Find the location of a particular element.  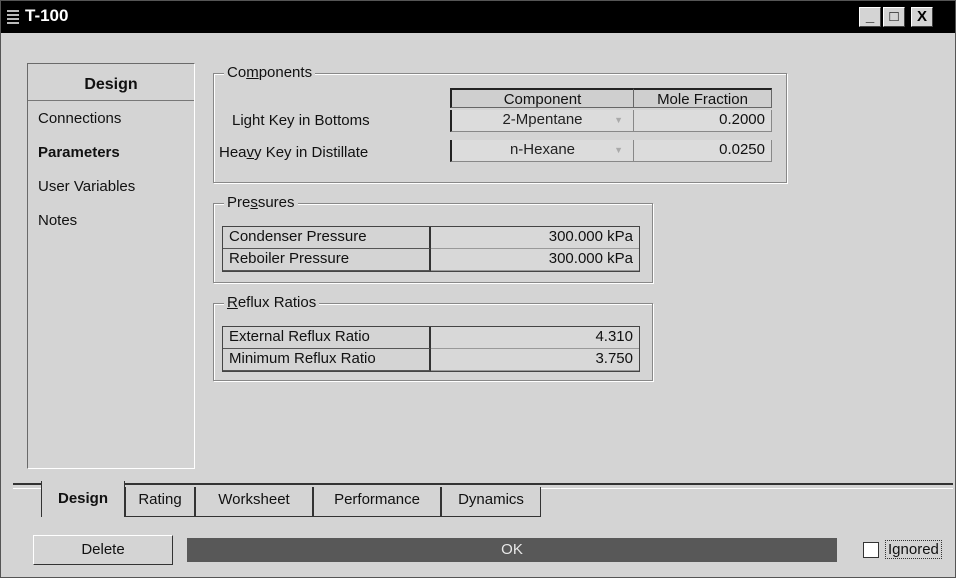

nav-item-user-variables: User Variables is located at coordinates (86, 186).